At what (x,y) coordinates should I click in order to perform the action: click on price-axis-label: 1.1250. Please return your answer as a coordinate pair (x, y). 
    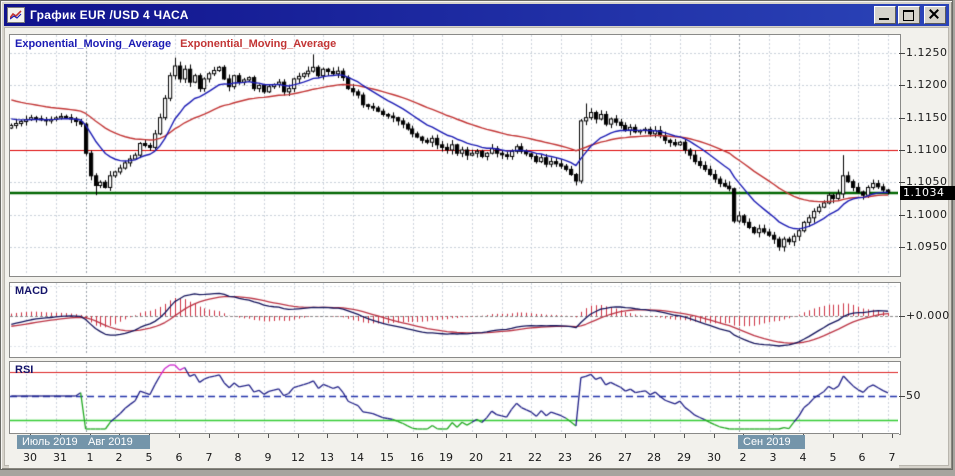
    Looking at the image, I should click on (927, 52).